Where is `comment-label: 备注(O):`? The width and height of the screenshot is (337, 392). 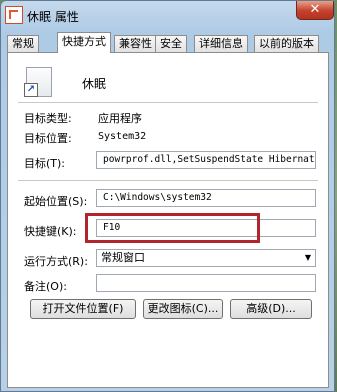
comment-label: 备注(O): is located at coordinates (45, 286).